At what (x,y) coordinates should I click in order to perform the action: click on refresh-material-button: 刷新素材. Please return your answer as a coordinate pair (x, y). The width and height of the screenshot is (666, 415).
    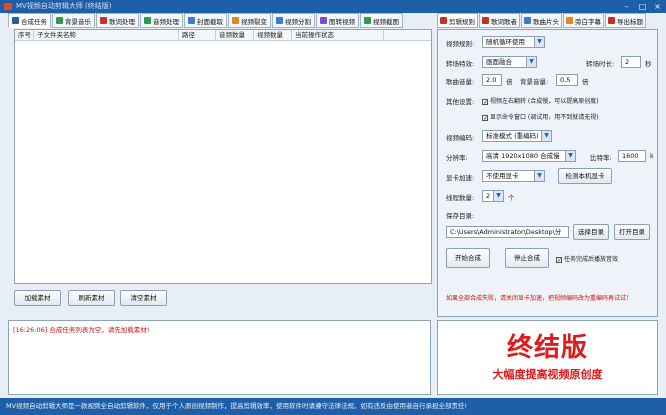
    Looking at the image, I should click on (91, 298).